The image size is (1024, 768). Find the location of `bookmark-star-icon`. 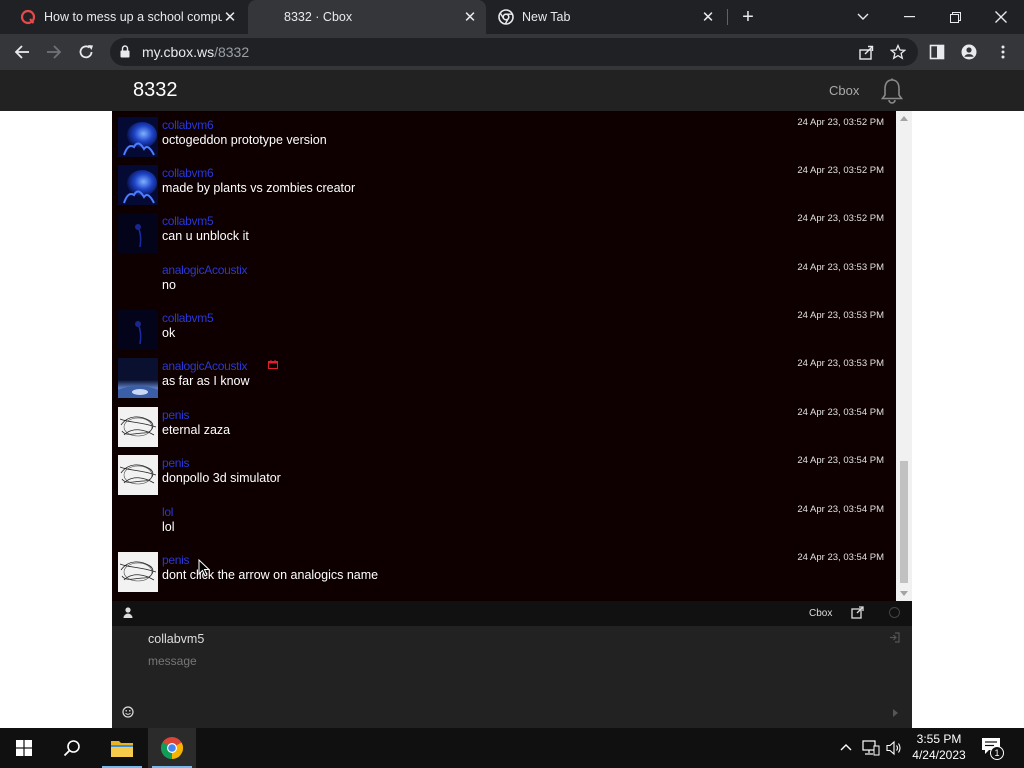

bookmark-star-icon is located at coordinates (898, 52).